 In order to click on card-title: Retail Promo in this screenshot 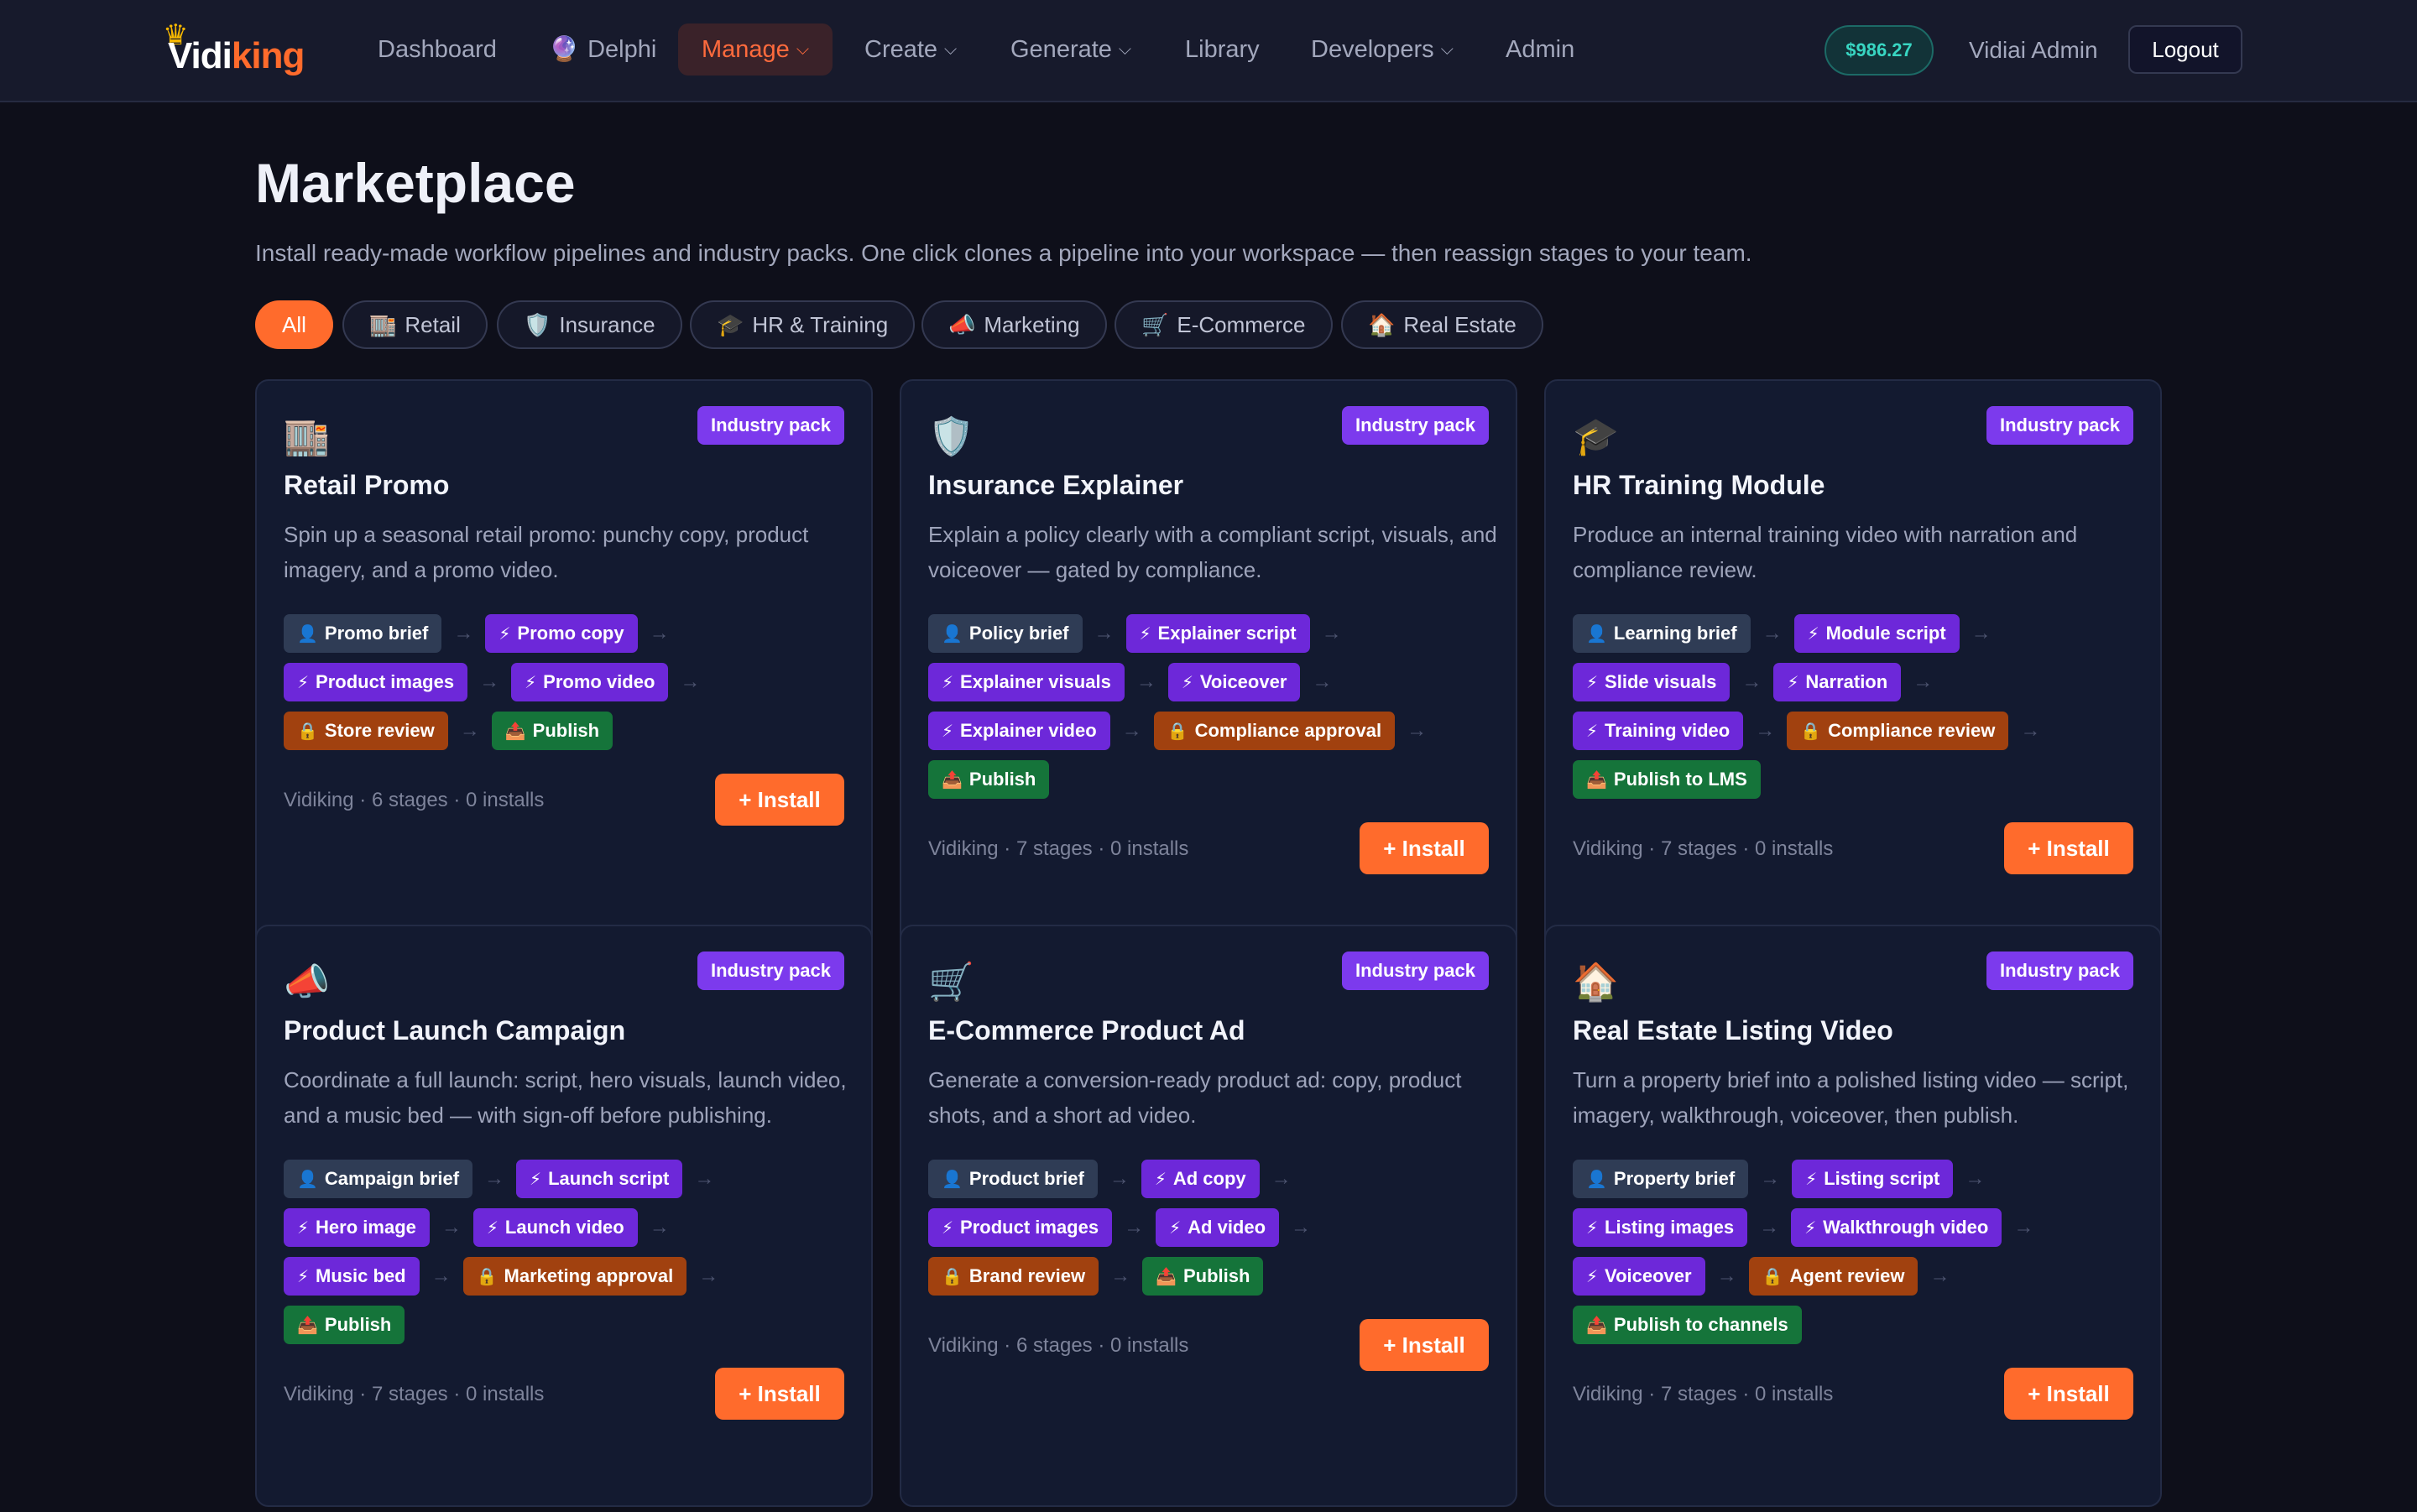, I will do `click(367, 485)`.